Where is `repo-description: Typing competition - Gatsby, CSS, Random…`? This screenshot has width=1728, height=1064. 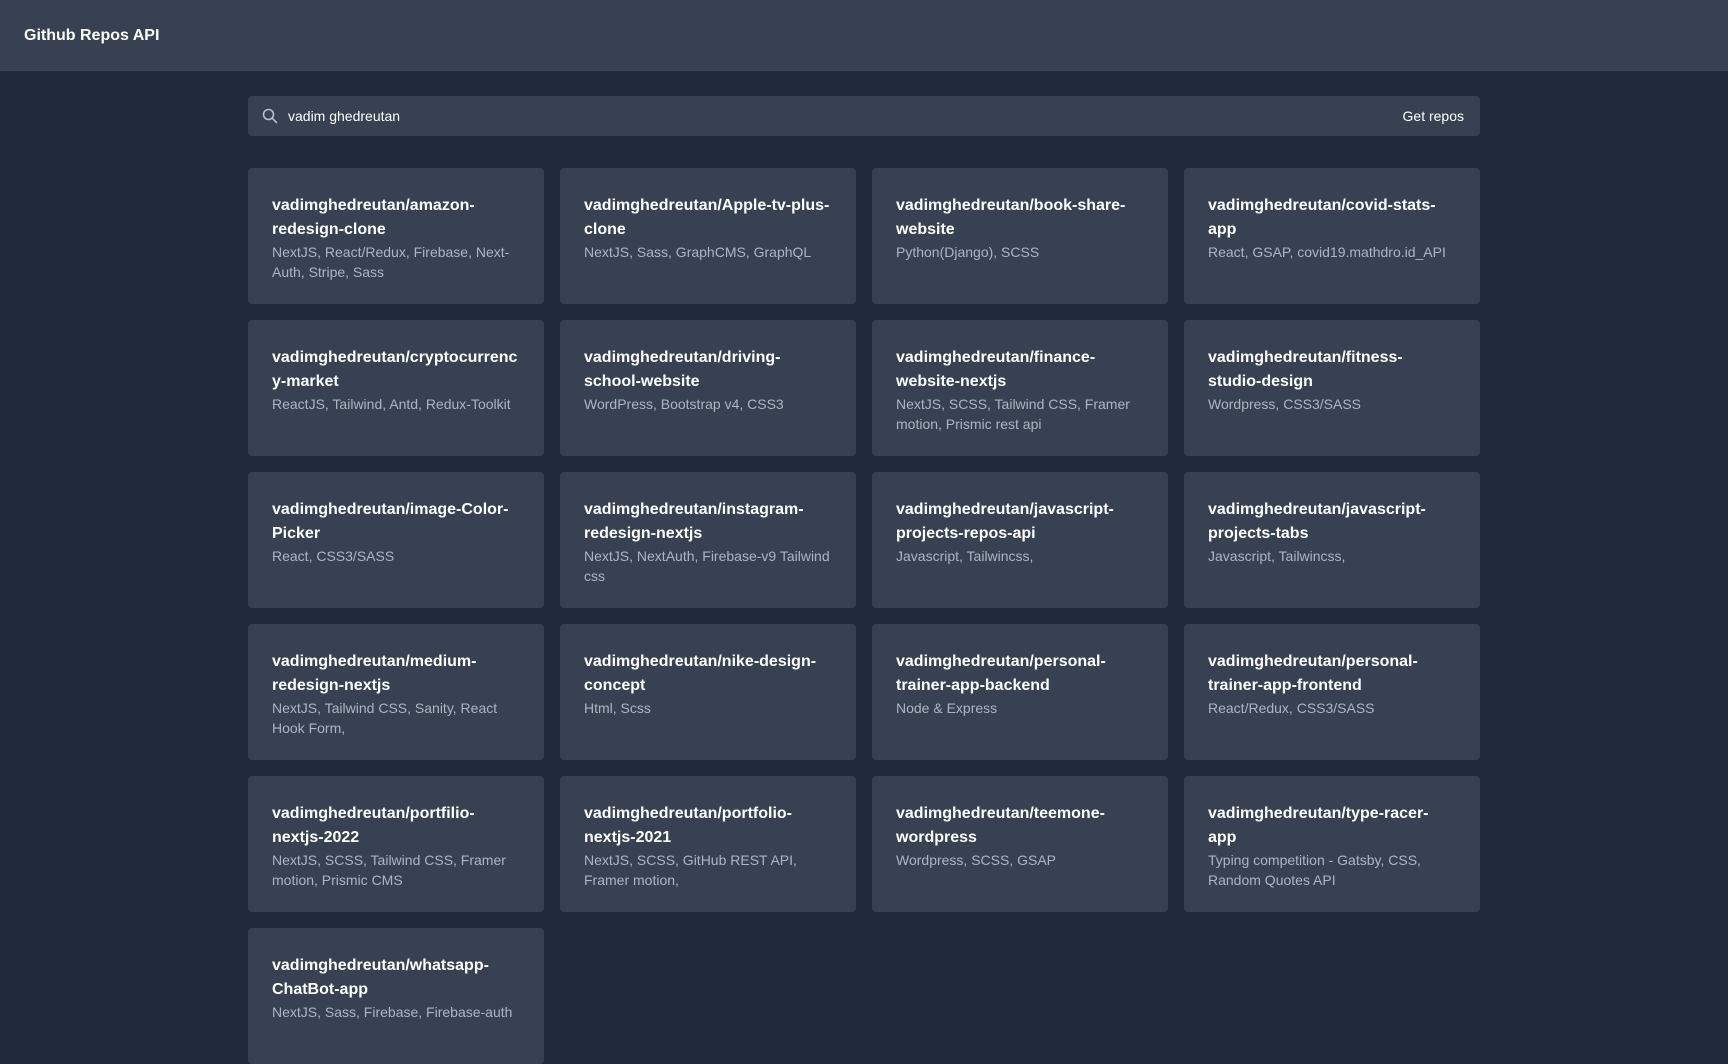
repo-description: Typing competition - Gatsby, CSS, Random… is located at coordinates (1314, 870).